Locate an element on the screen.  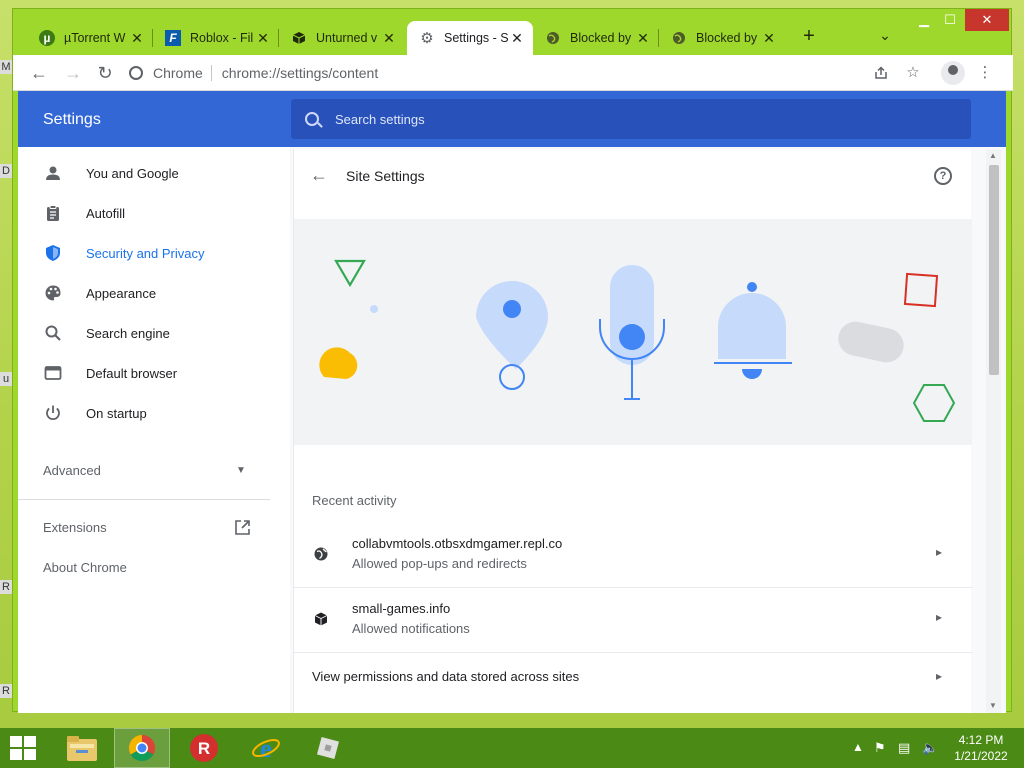
roblox-f-icon: F is located at coordinates (173, 38).